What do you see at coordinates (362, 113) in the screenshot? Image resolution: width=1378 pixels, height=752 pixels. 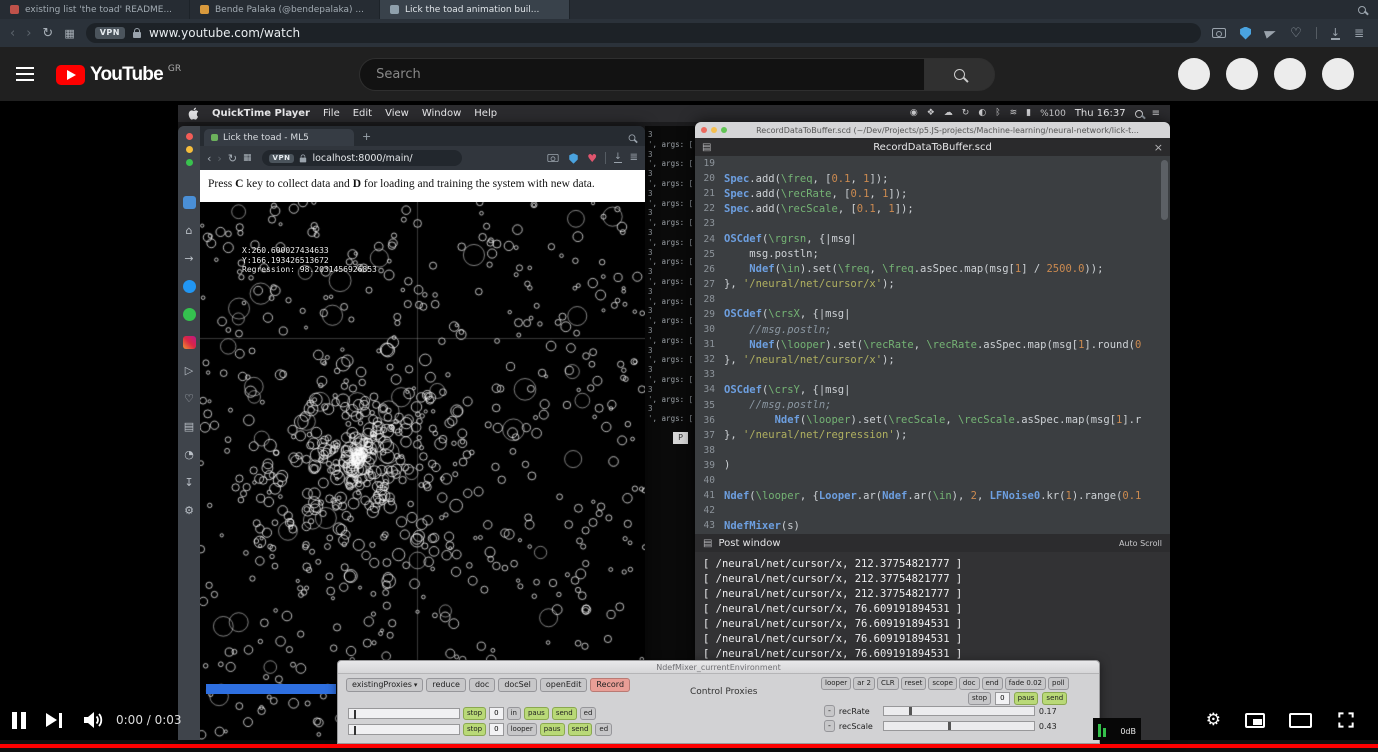 I see `menubar-item: Edit` at bounding box center [362, 113].